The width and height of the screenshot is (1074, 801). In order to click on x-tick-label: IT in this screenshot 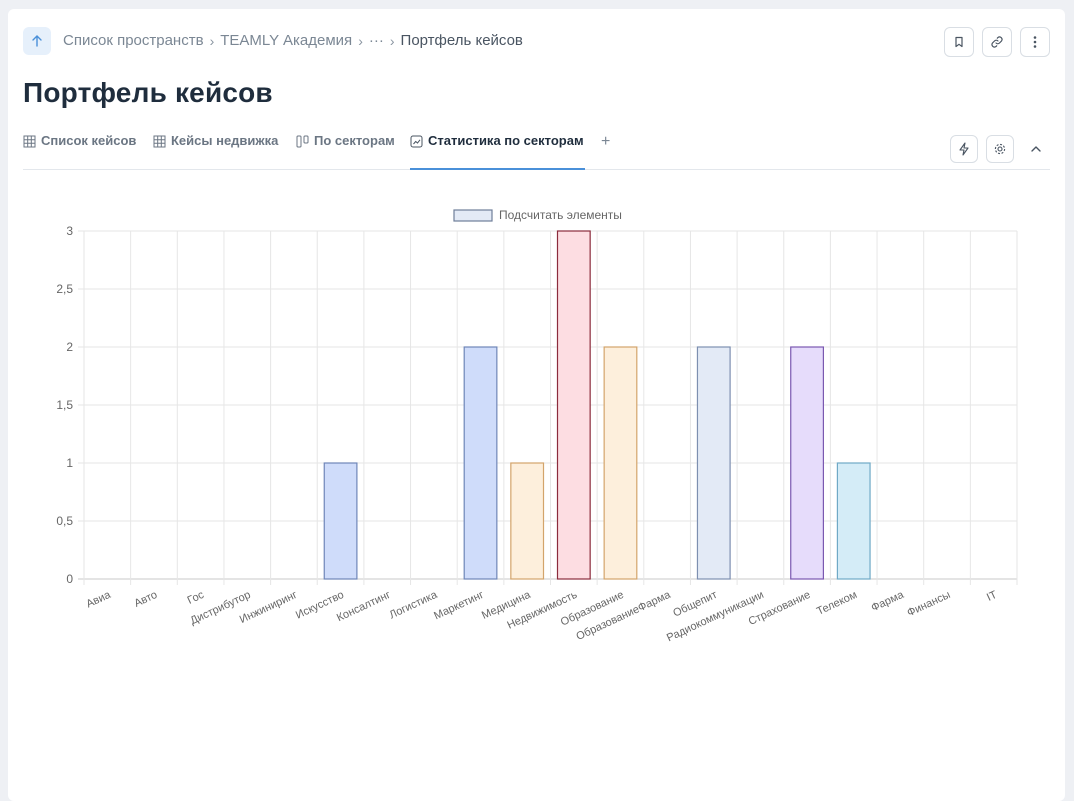, I will do `click(992, 596)`.